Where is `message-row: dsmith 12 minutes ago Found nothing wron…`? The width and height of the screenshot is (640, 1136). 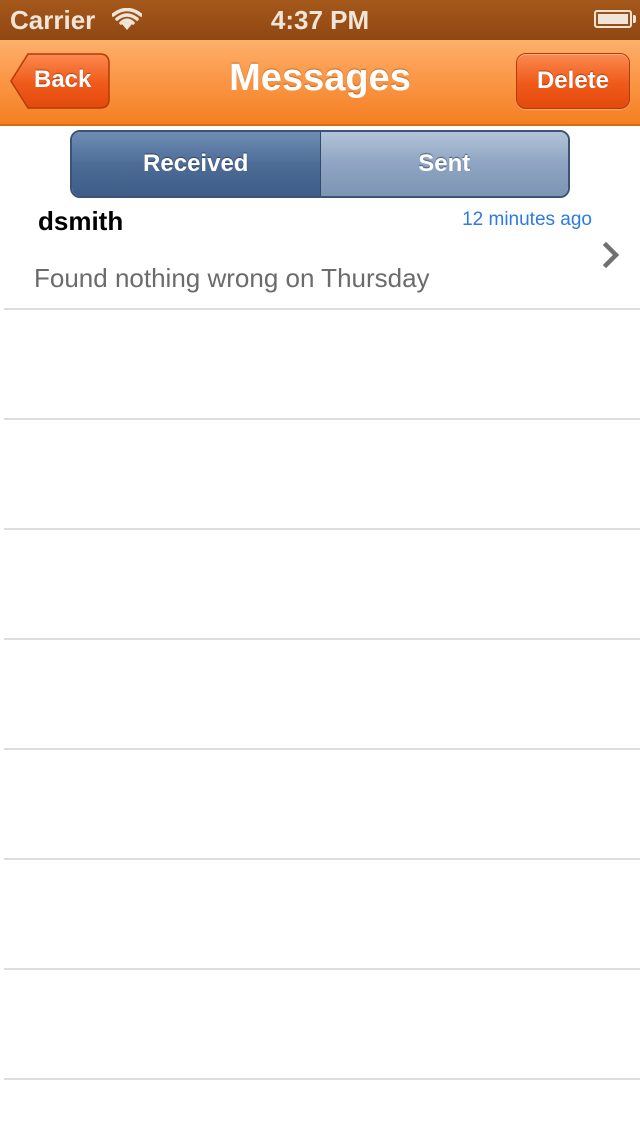
message-row: dsmith 12 minutes ago Found nothing wron… is located at coordinates (320, 255).